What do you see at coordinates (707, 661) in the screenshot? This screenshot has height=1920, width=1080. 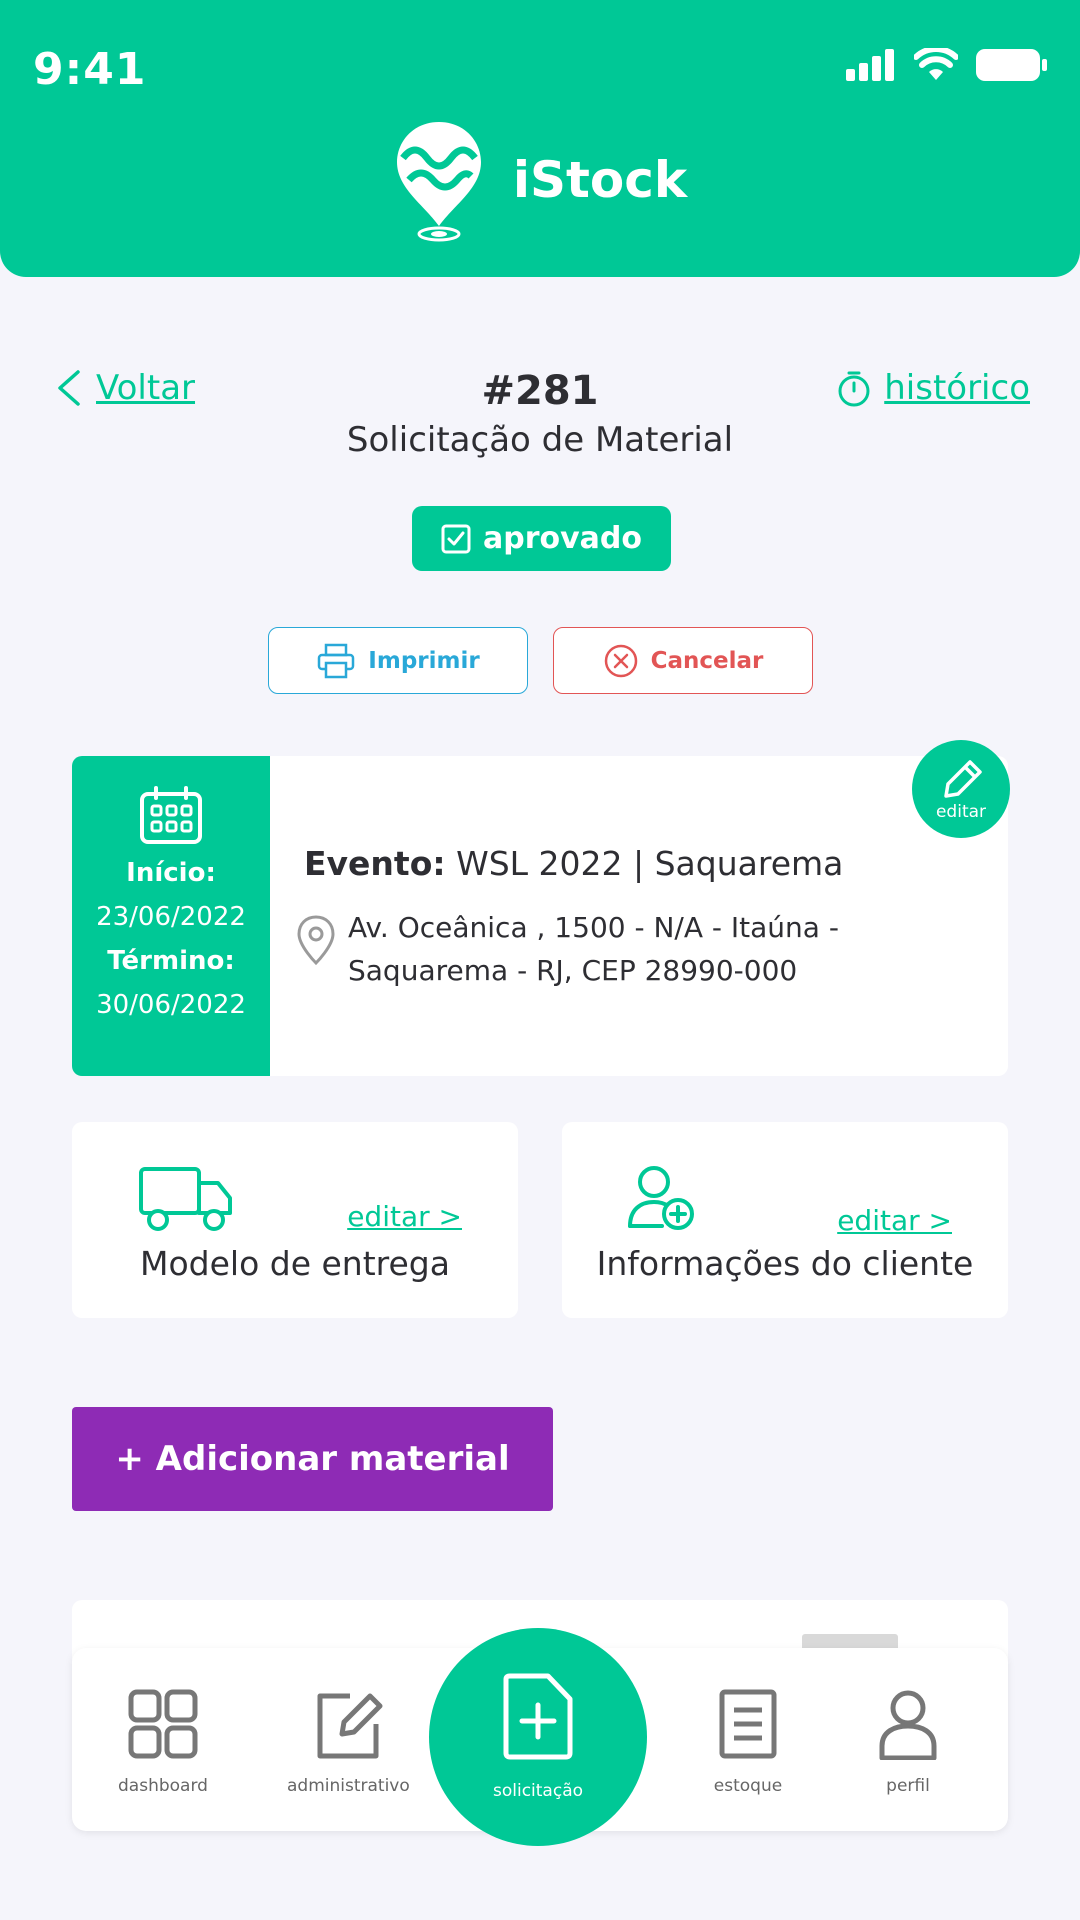 I see `cancel-label: Cancelar` at bounding box center [707, 661].